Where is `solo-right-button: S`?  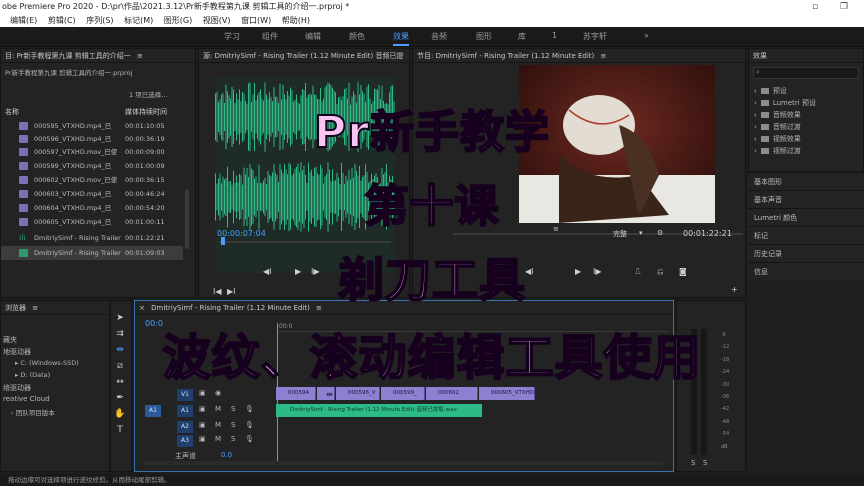 solo-right-button: S is located at coordinates (705, 463).